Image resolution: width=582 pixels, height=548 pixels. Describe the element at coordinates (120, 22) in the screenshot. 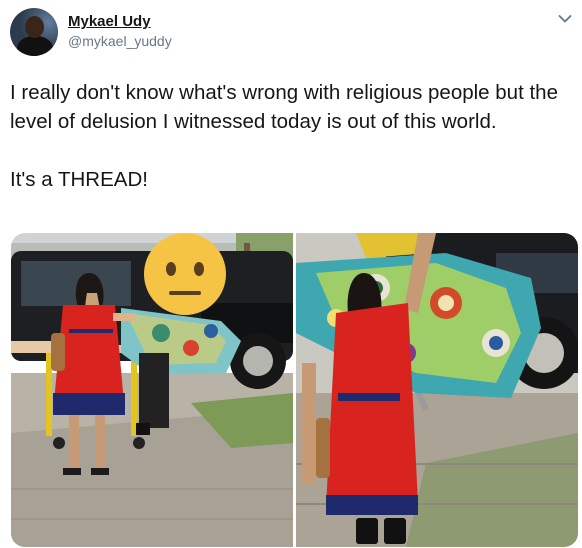

I see `display-name: Mykael Udy` at that location.